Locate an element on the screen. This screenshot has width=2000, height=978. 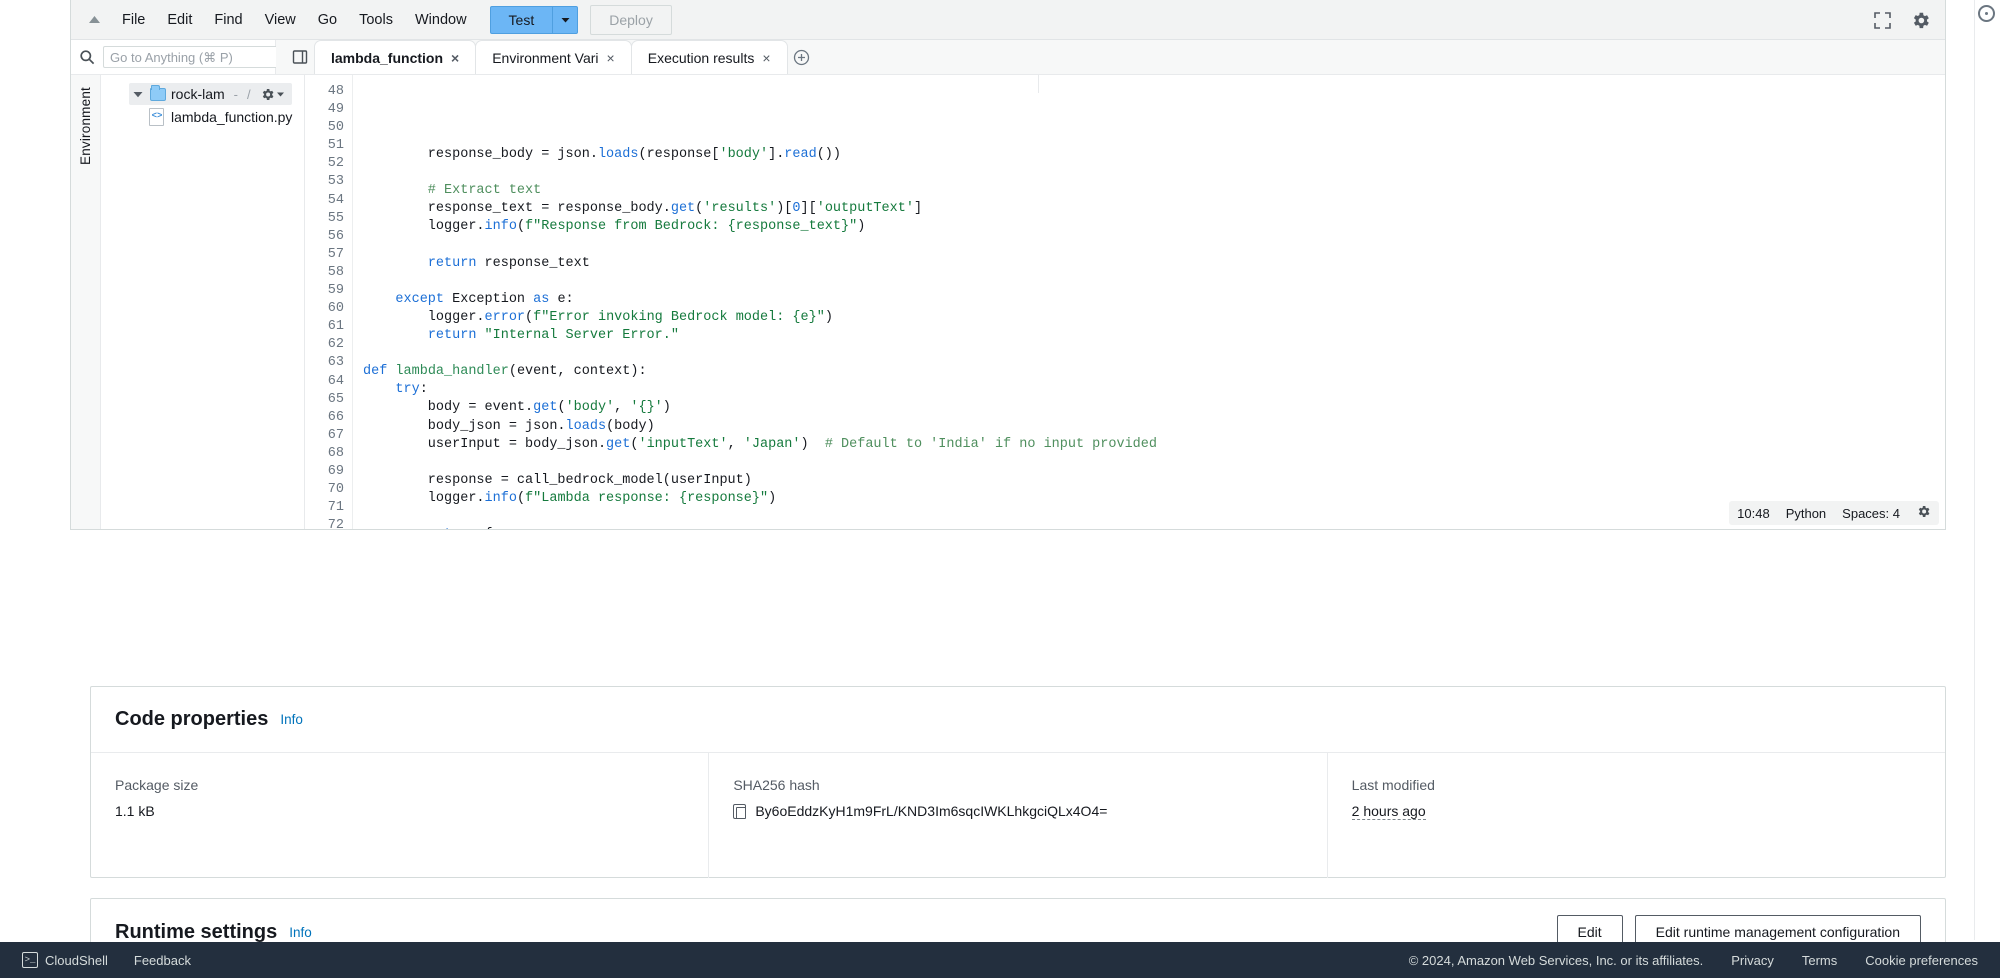
package-size-value: 1.1 kB is located at coordinates (135, 811).